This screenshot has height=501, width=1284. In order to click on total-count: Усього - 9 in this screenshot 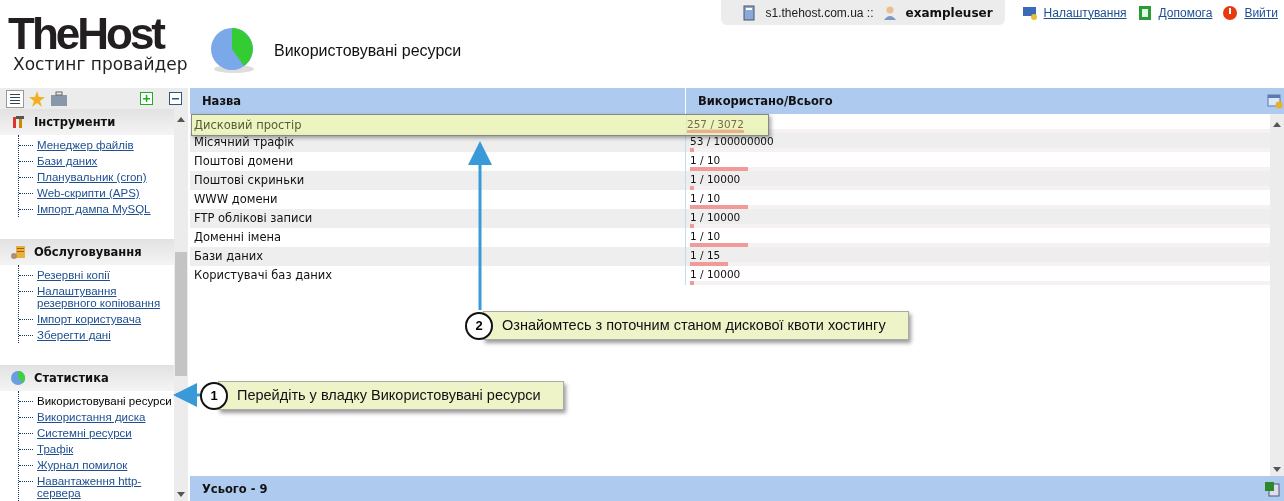, I will do `click(235, 488)`.